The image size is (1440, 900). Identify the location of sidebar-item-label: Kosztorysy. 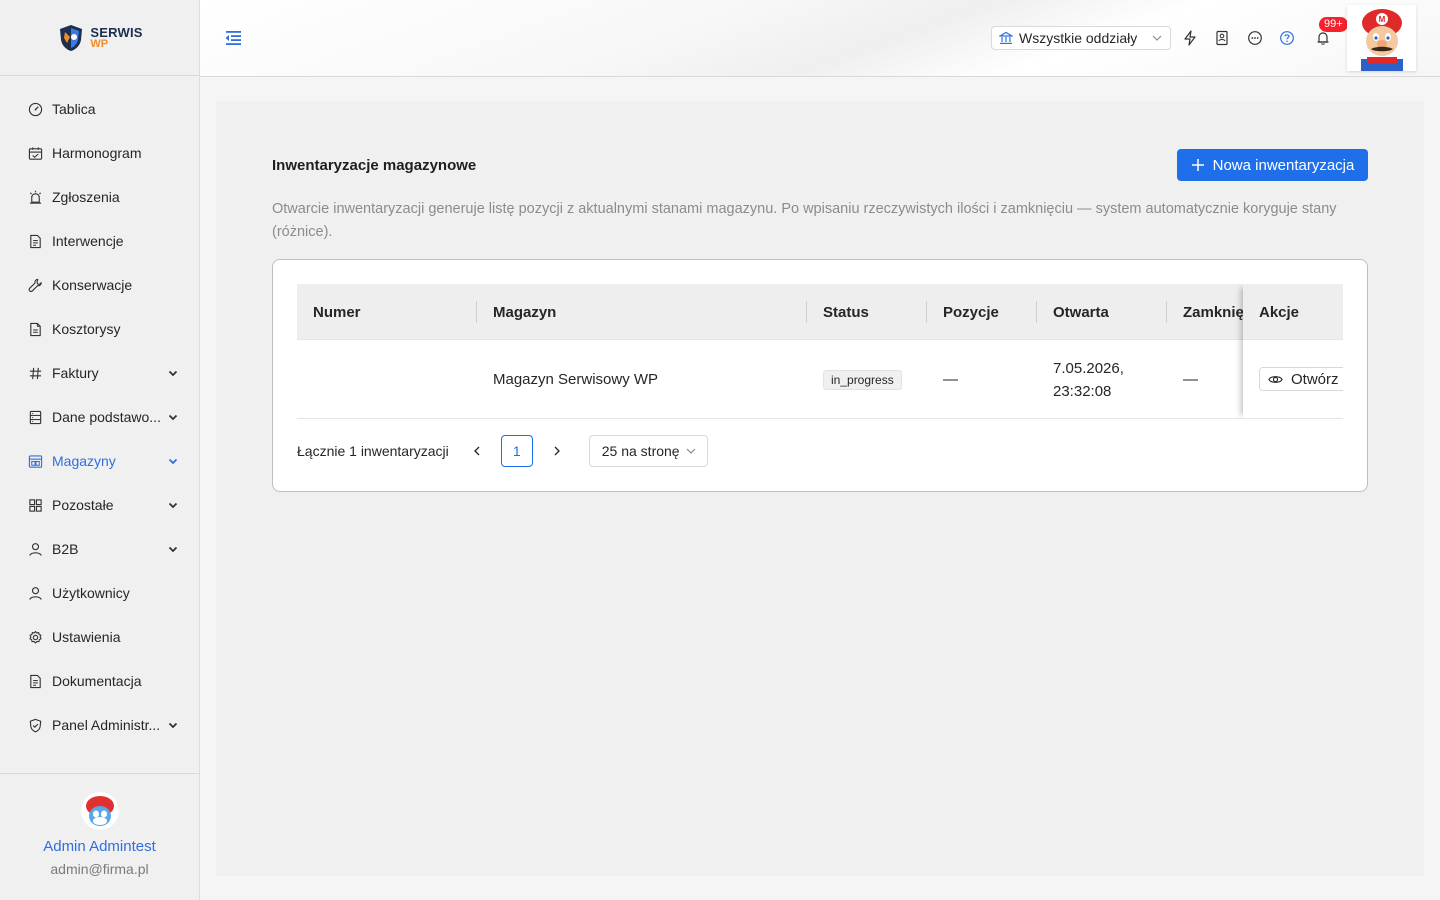
(86, 329).